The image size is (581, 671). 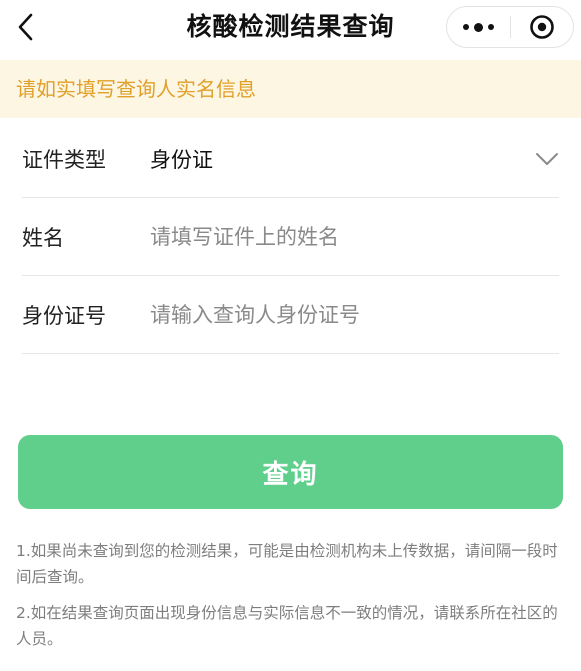 I want to click on id-type-value: 身份证, so click(x=181, y=159).